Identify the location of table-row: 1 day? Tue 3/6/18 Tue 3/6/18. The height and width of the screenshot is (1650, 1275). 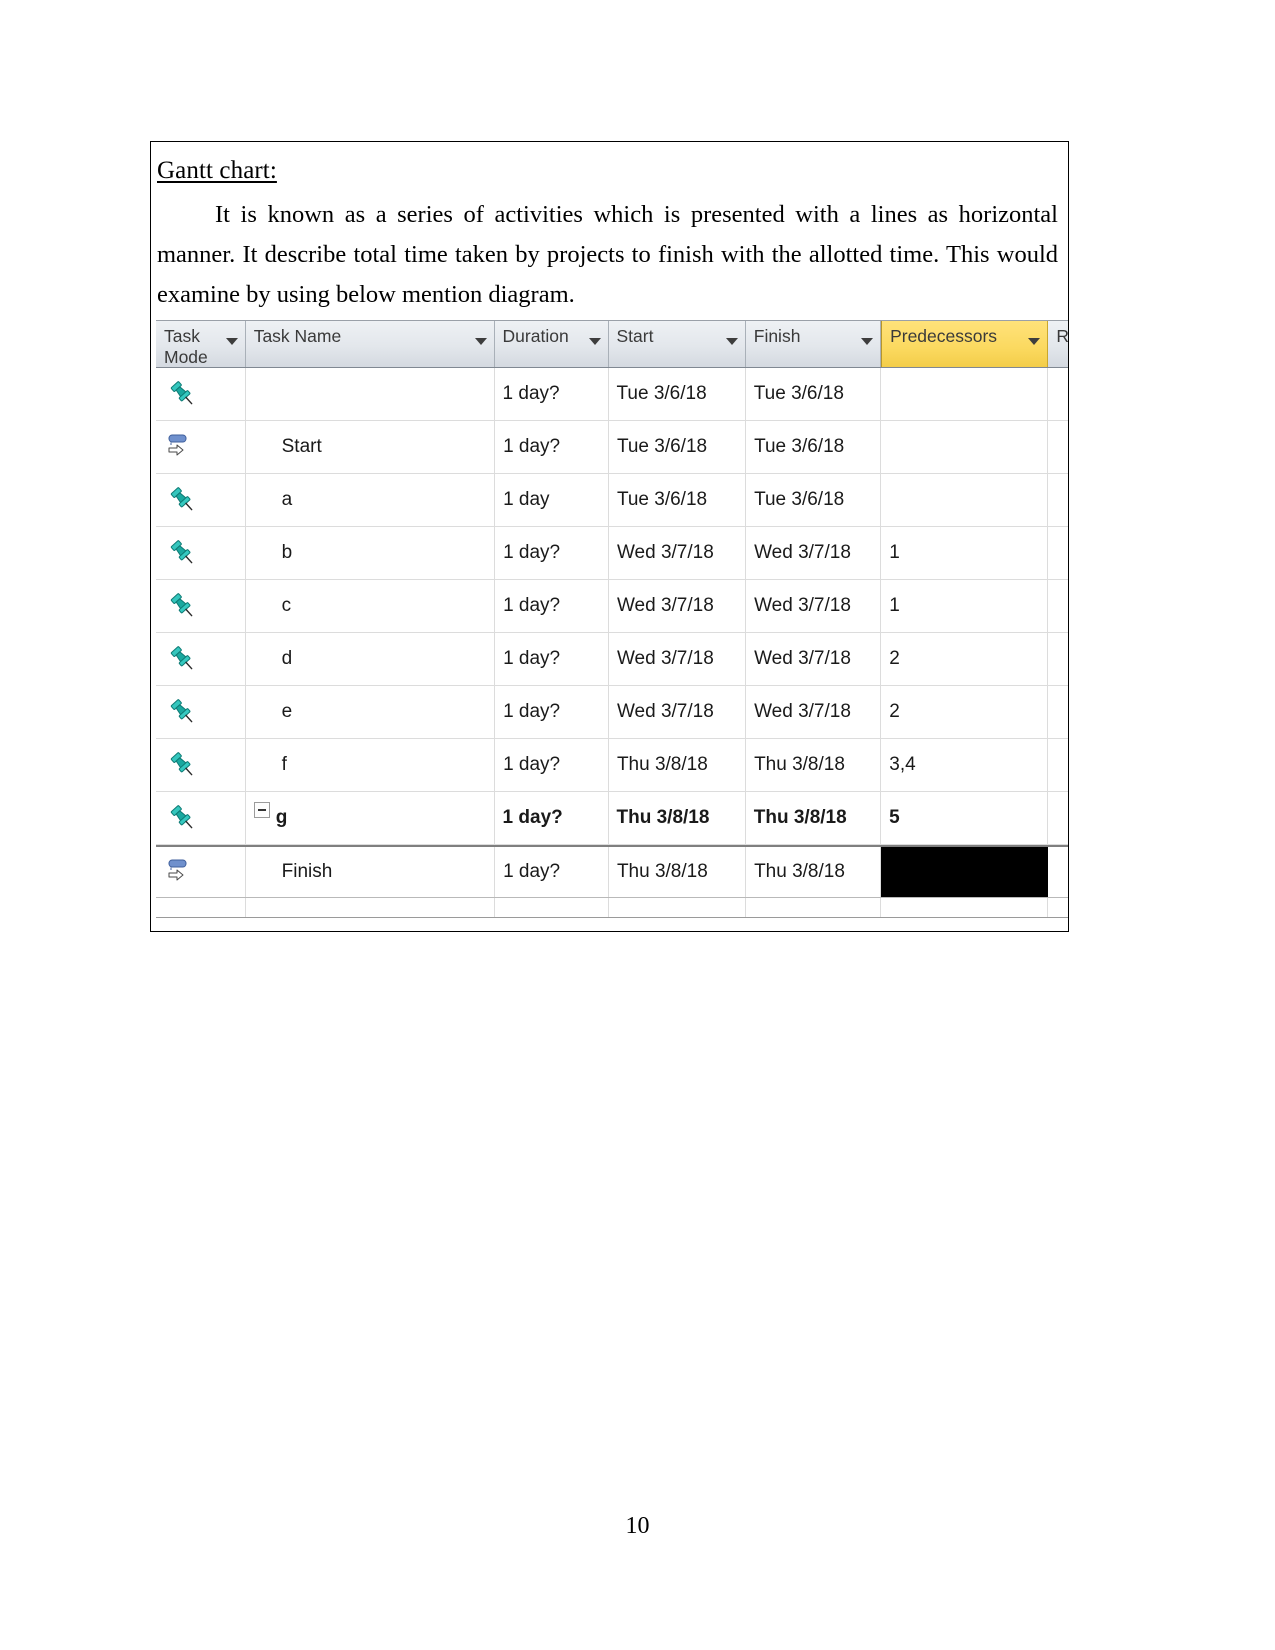
(612, 394).